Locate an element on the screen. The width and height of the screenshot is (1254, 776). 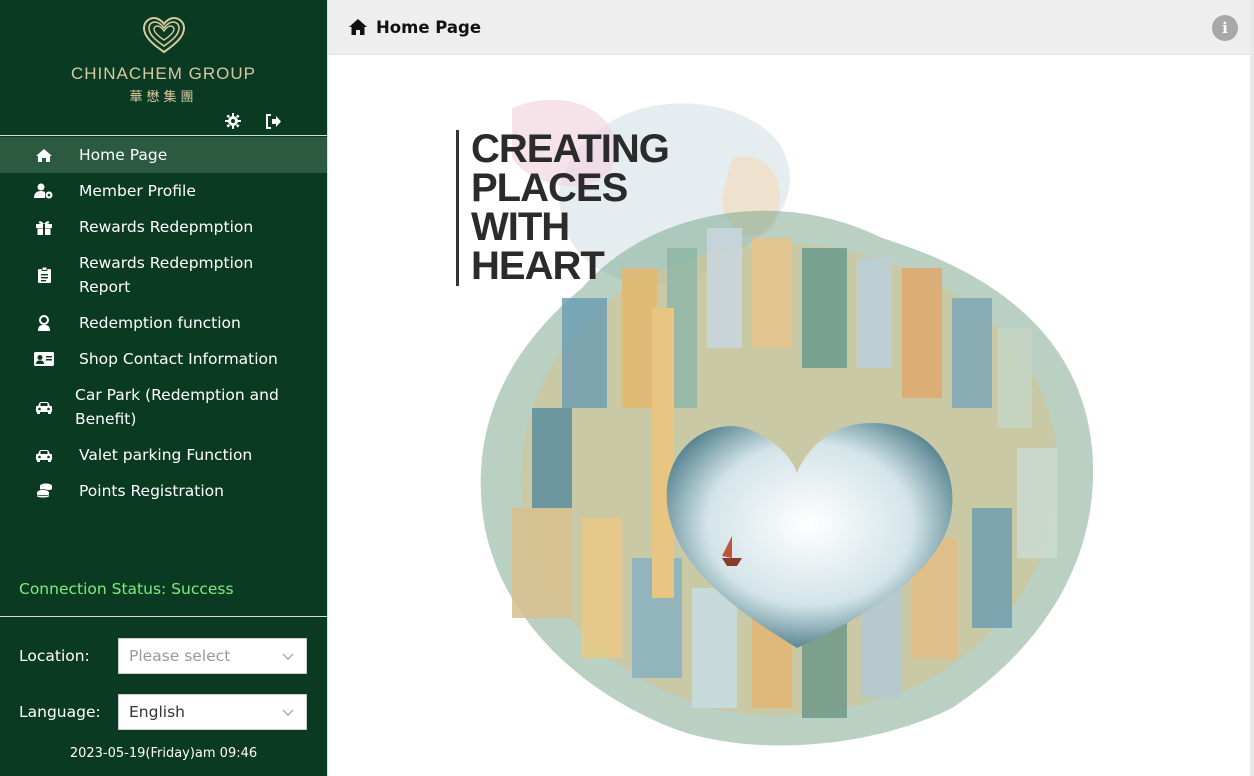
coins-icon is located at coordinates (44, 491).